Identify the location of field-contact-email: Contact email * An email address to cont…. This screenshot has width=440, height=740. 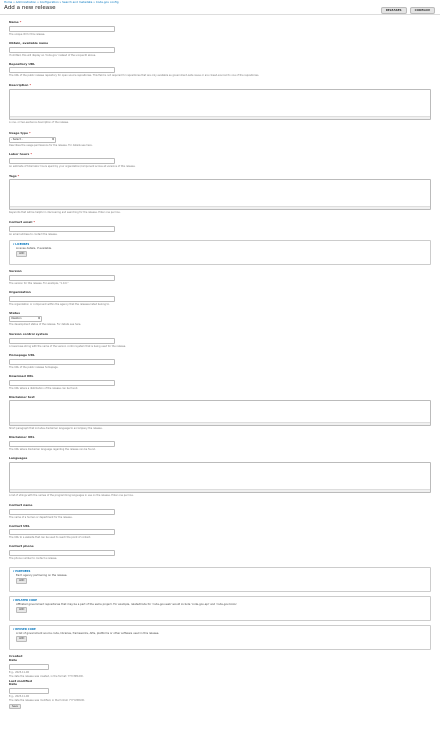
(220, 228).